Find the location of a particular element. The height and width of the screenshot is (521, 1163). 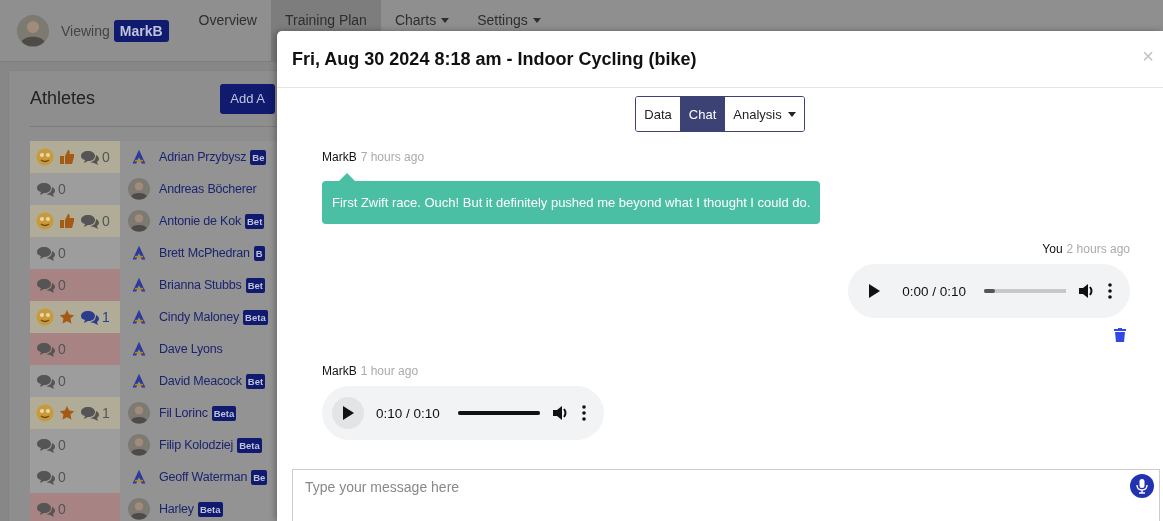

user-badge: MarkB is located at coordinates (141, 30).